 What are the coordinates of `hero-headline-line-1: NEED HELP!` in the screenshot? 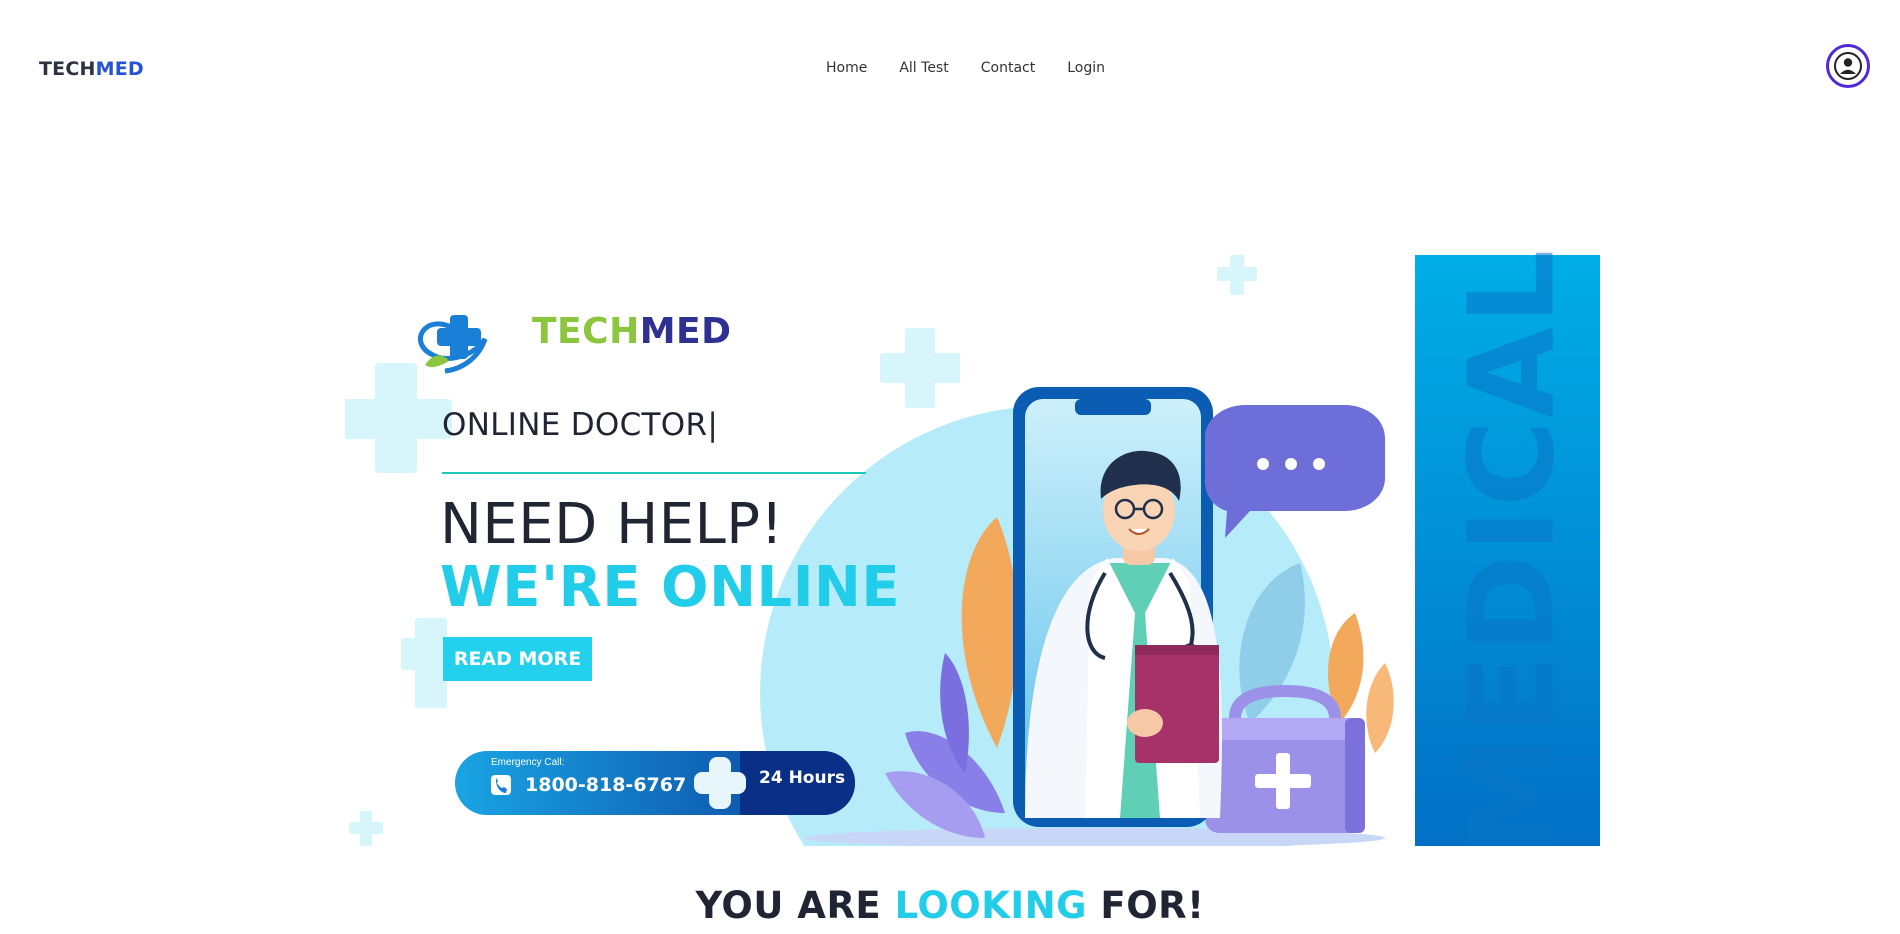 It's located at (612, 524).